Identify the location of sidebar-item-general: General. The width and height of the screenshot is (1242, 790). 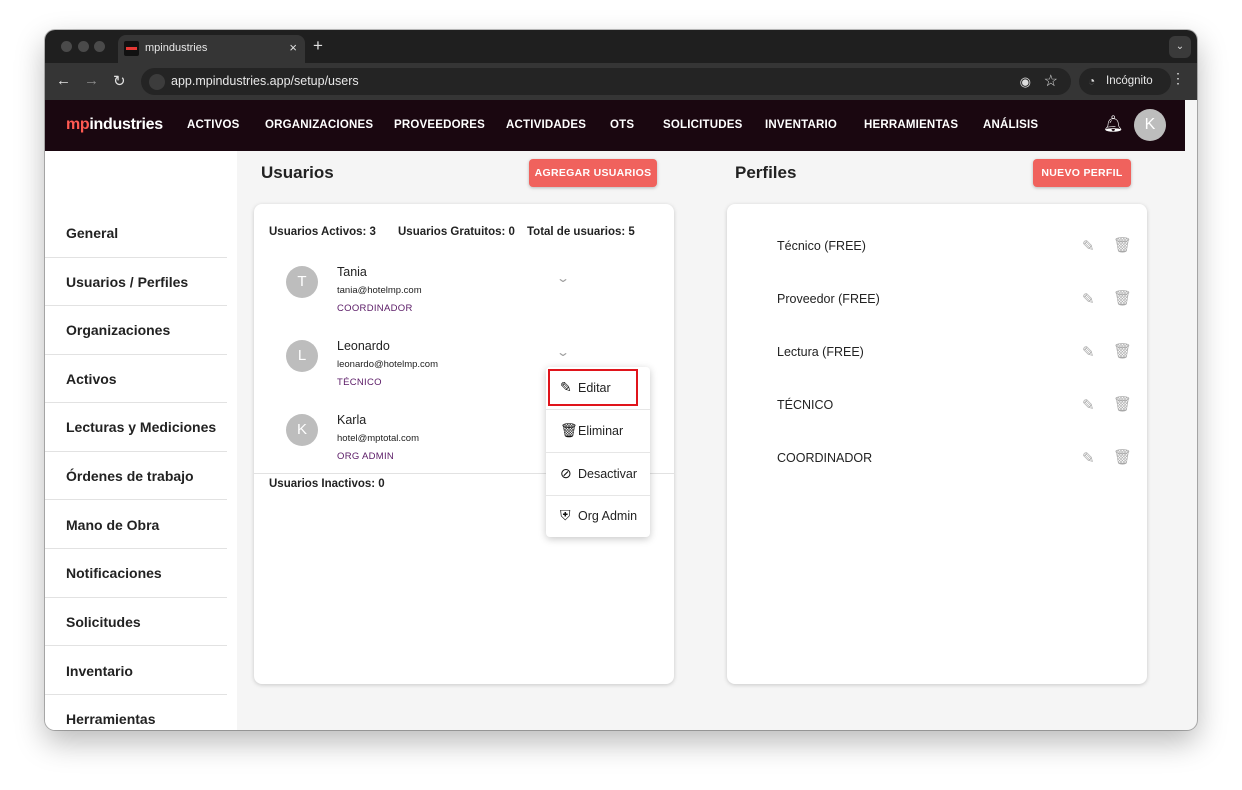
(92, 233).